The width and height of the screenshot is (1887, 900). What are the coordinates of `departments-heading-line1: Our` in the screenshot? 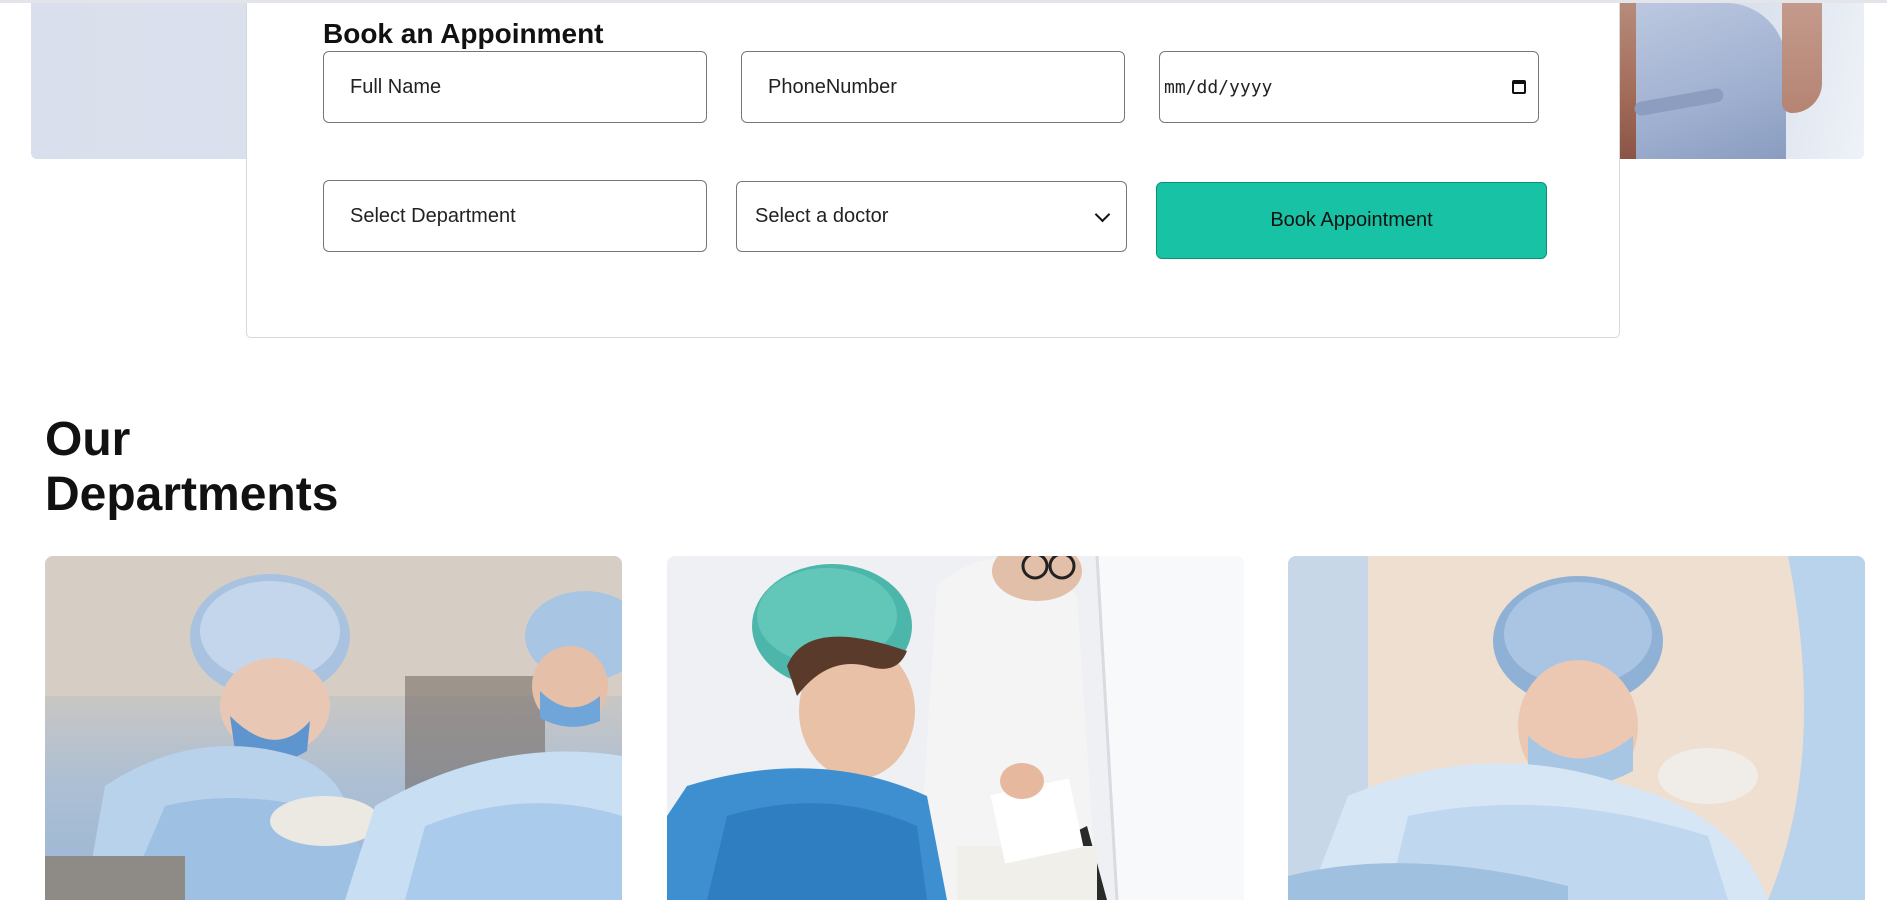 It's located at (88, 439).